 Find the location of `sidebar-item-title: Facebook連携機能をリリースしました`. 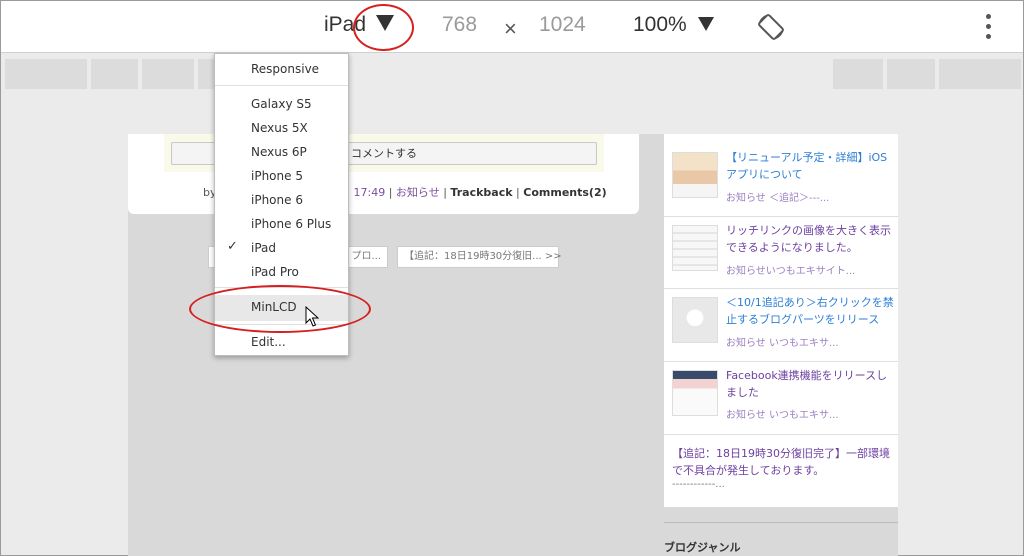

sidebar-item-title: Facebook連携機能をリリースしました is located at coordinates (810, 384).